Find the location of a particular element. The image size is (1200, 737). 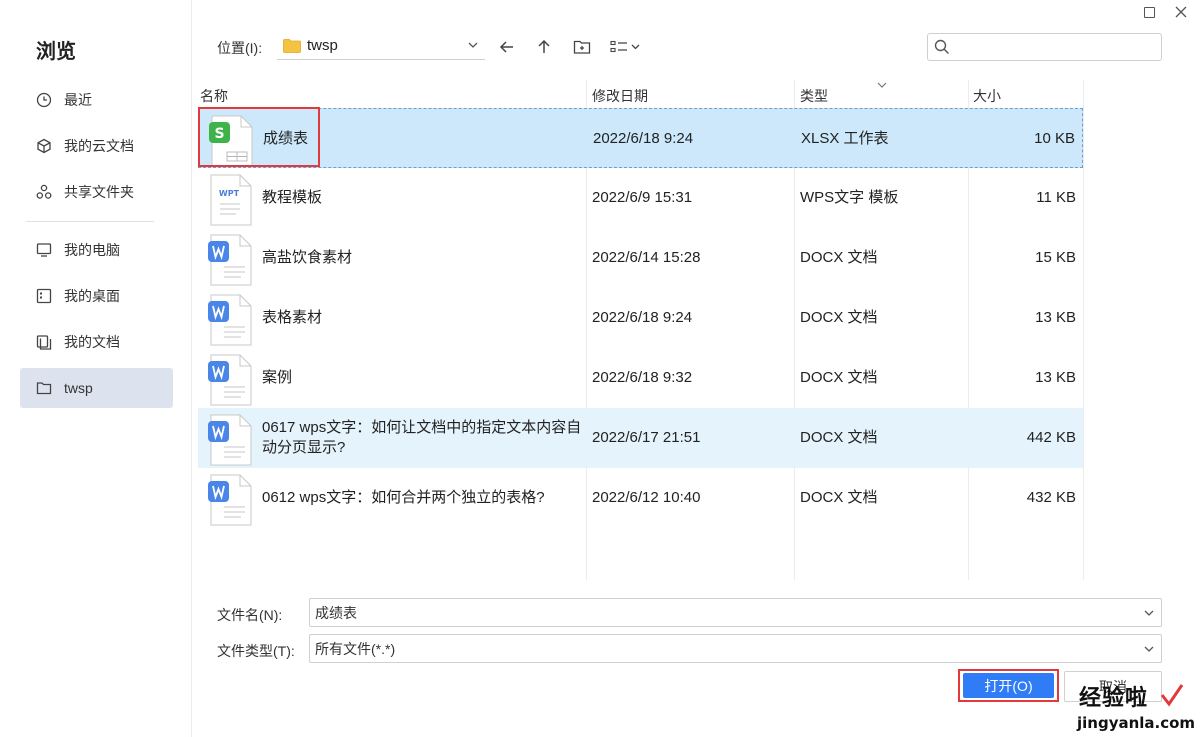

share-icon is located at coordinates (44, 192).